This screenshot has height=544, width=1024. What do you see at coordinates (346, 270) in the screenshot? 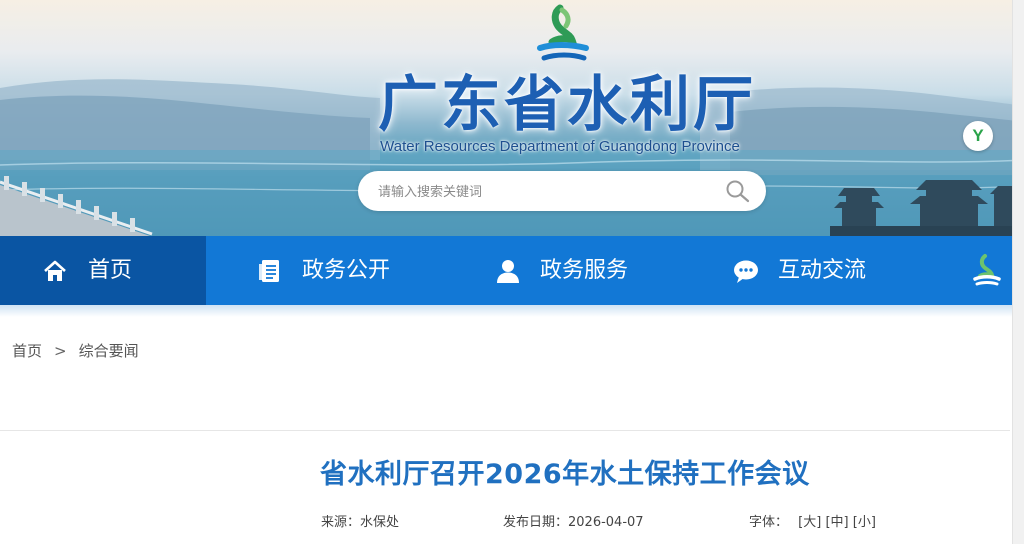
I see `nav-label-government-affairs: 政务公开` at bounding box center [346, 270].